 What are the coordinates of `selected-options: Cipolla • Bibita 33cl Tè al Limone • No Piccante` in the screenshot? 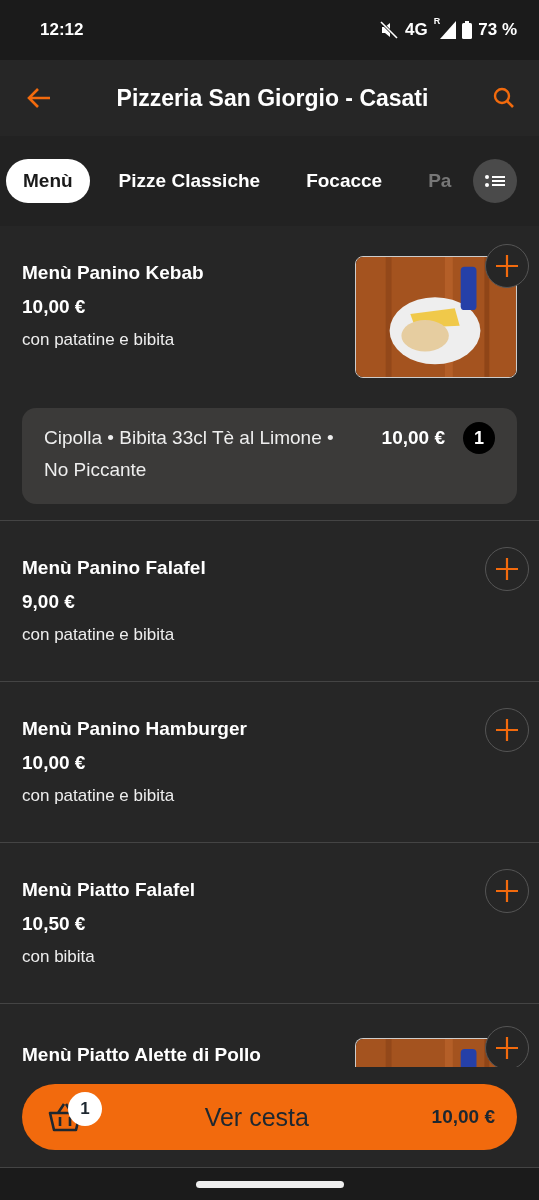 It's located at (194, 454).